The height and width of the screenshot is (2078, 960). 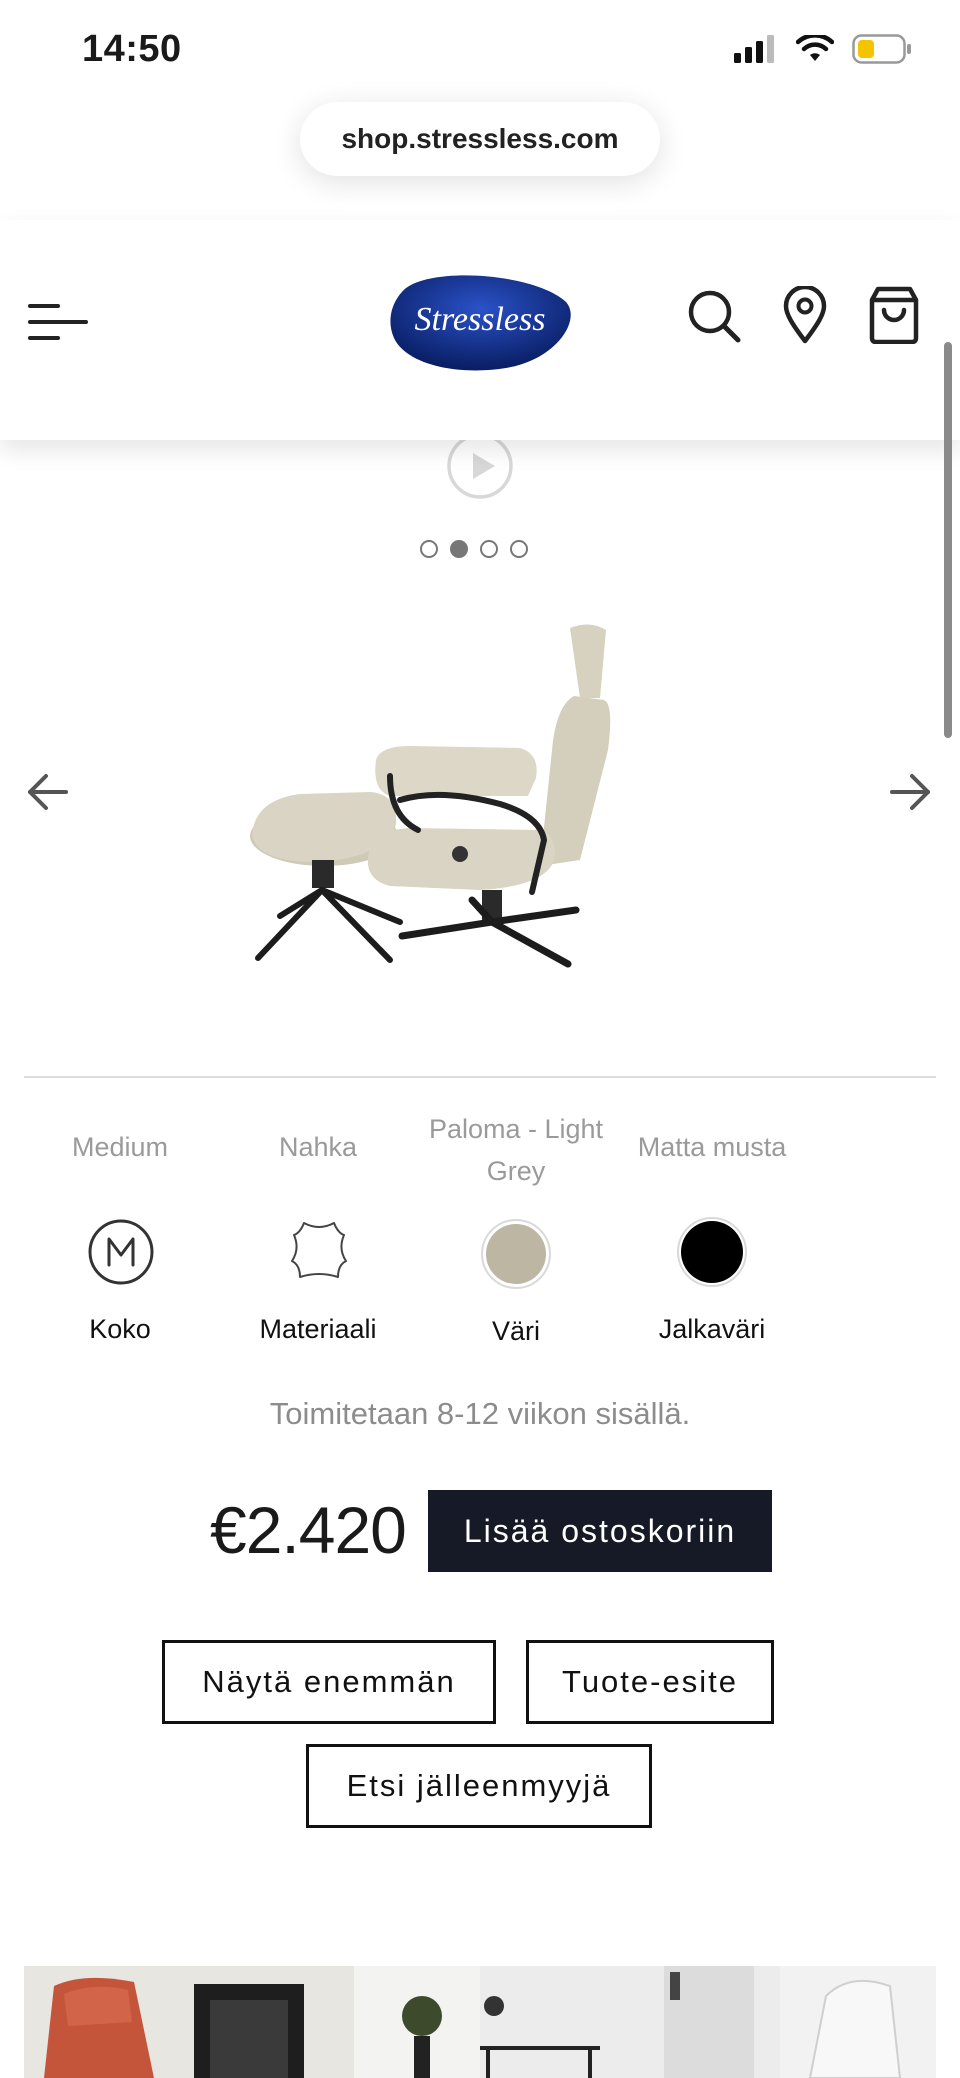 What do you see at coordinates (479, 1786) in the screenshot?
I see `find-dealer-button: Etsi jälleenmyyjä` at bounding box center [479, 1786].